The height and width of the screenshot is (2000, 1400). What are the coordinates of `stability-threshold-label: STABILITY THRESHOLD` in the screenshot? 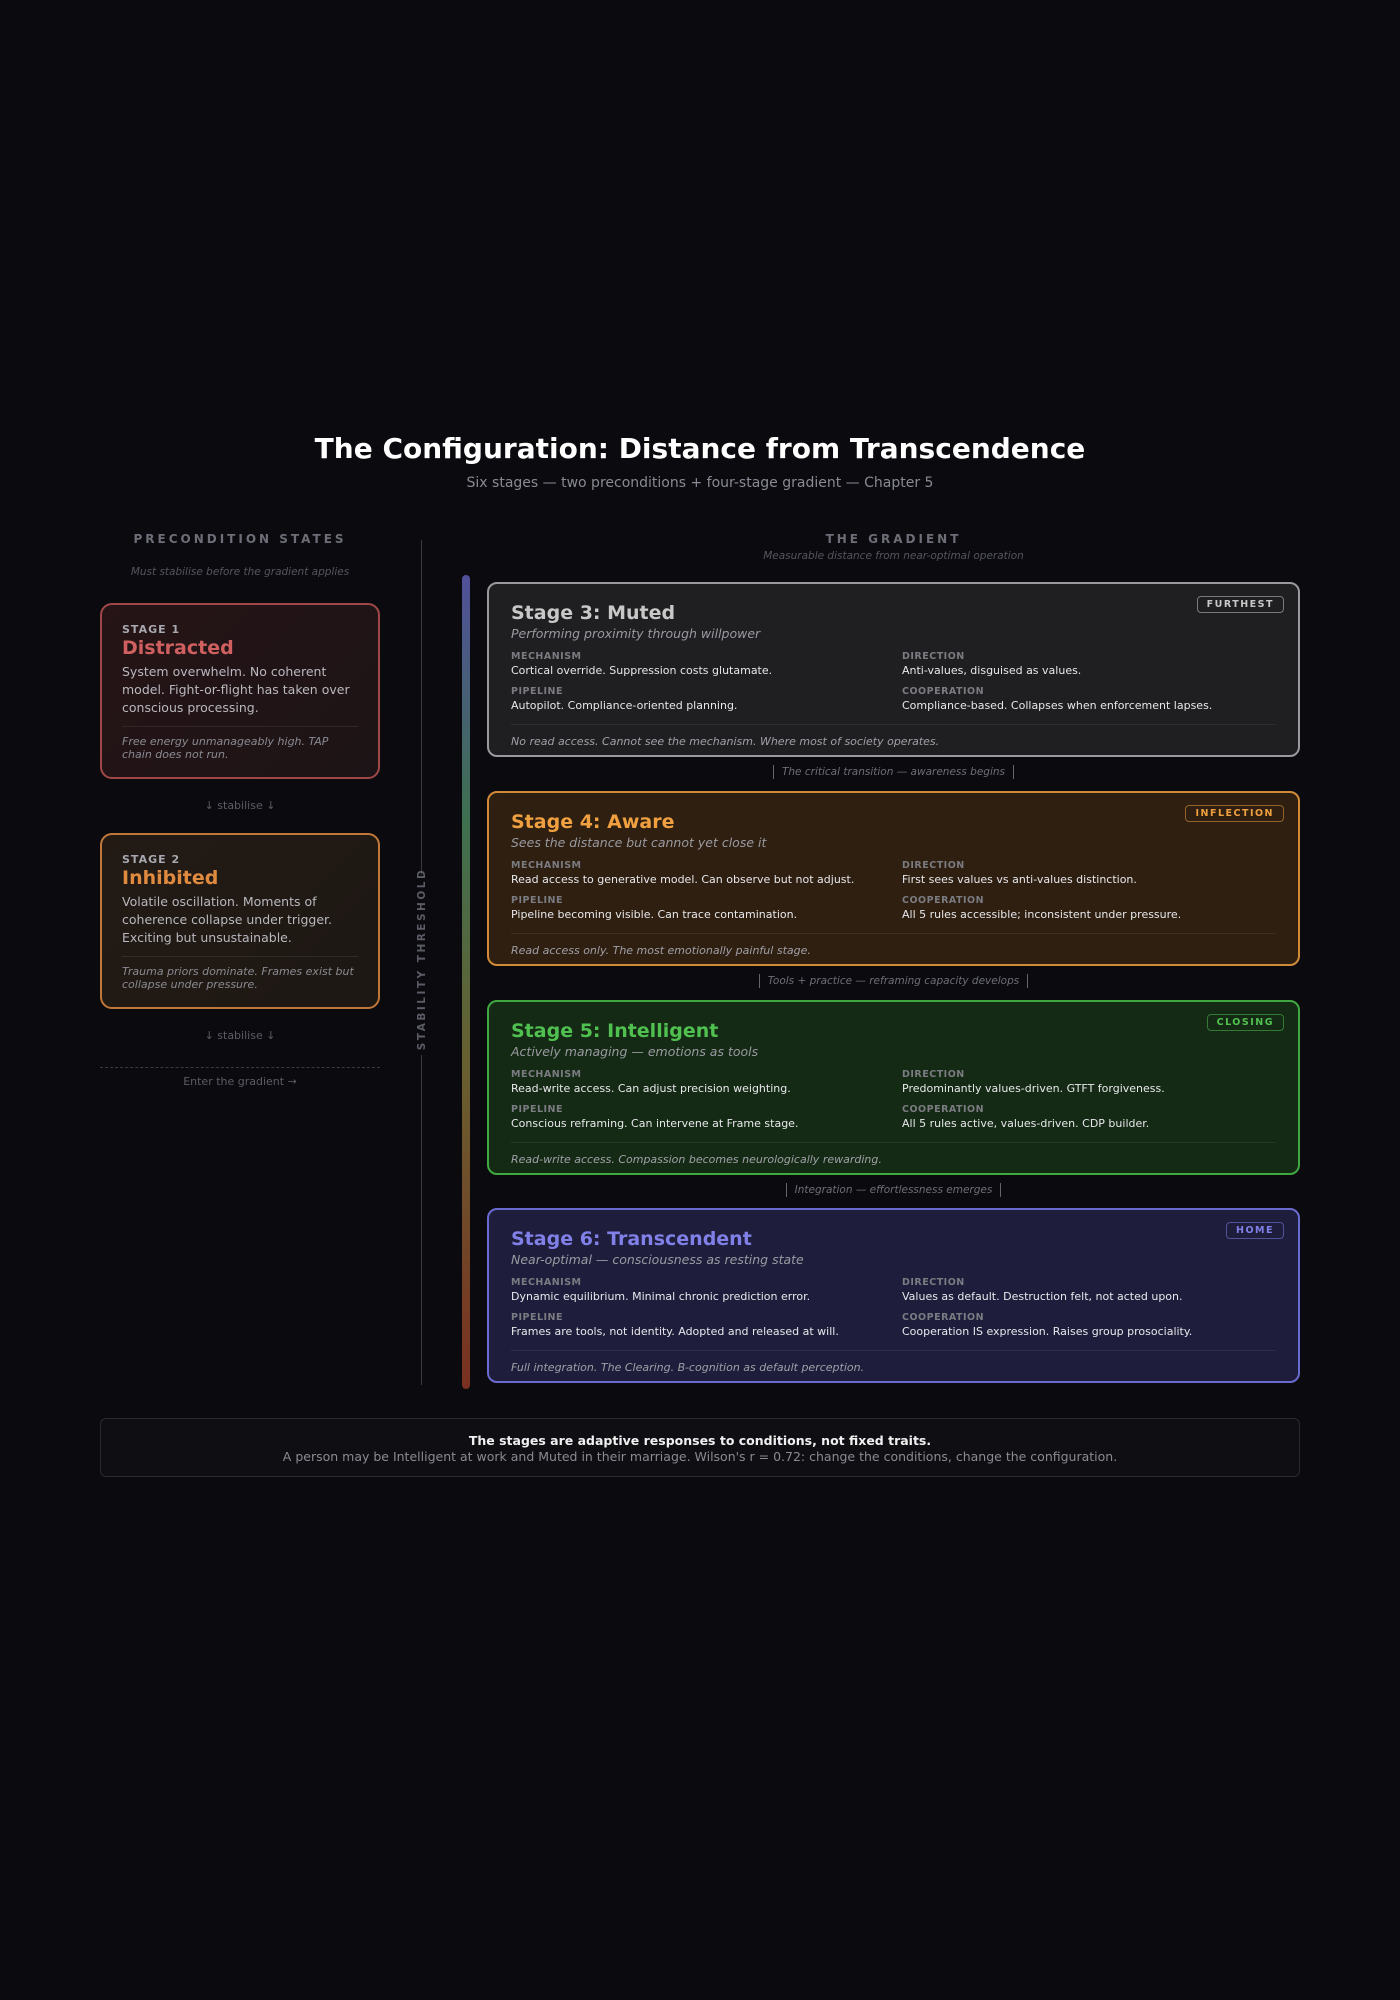 It's located at (422, 959).